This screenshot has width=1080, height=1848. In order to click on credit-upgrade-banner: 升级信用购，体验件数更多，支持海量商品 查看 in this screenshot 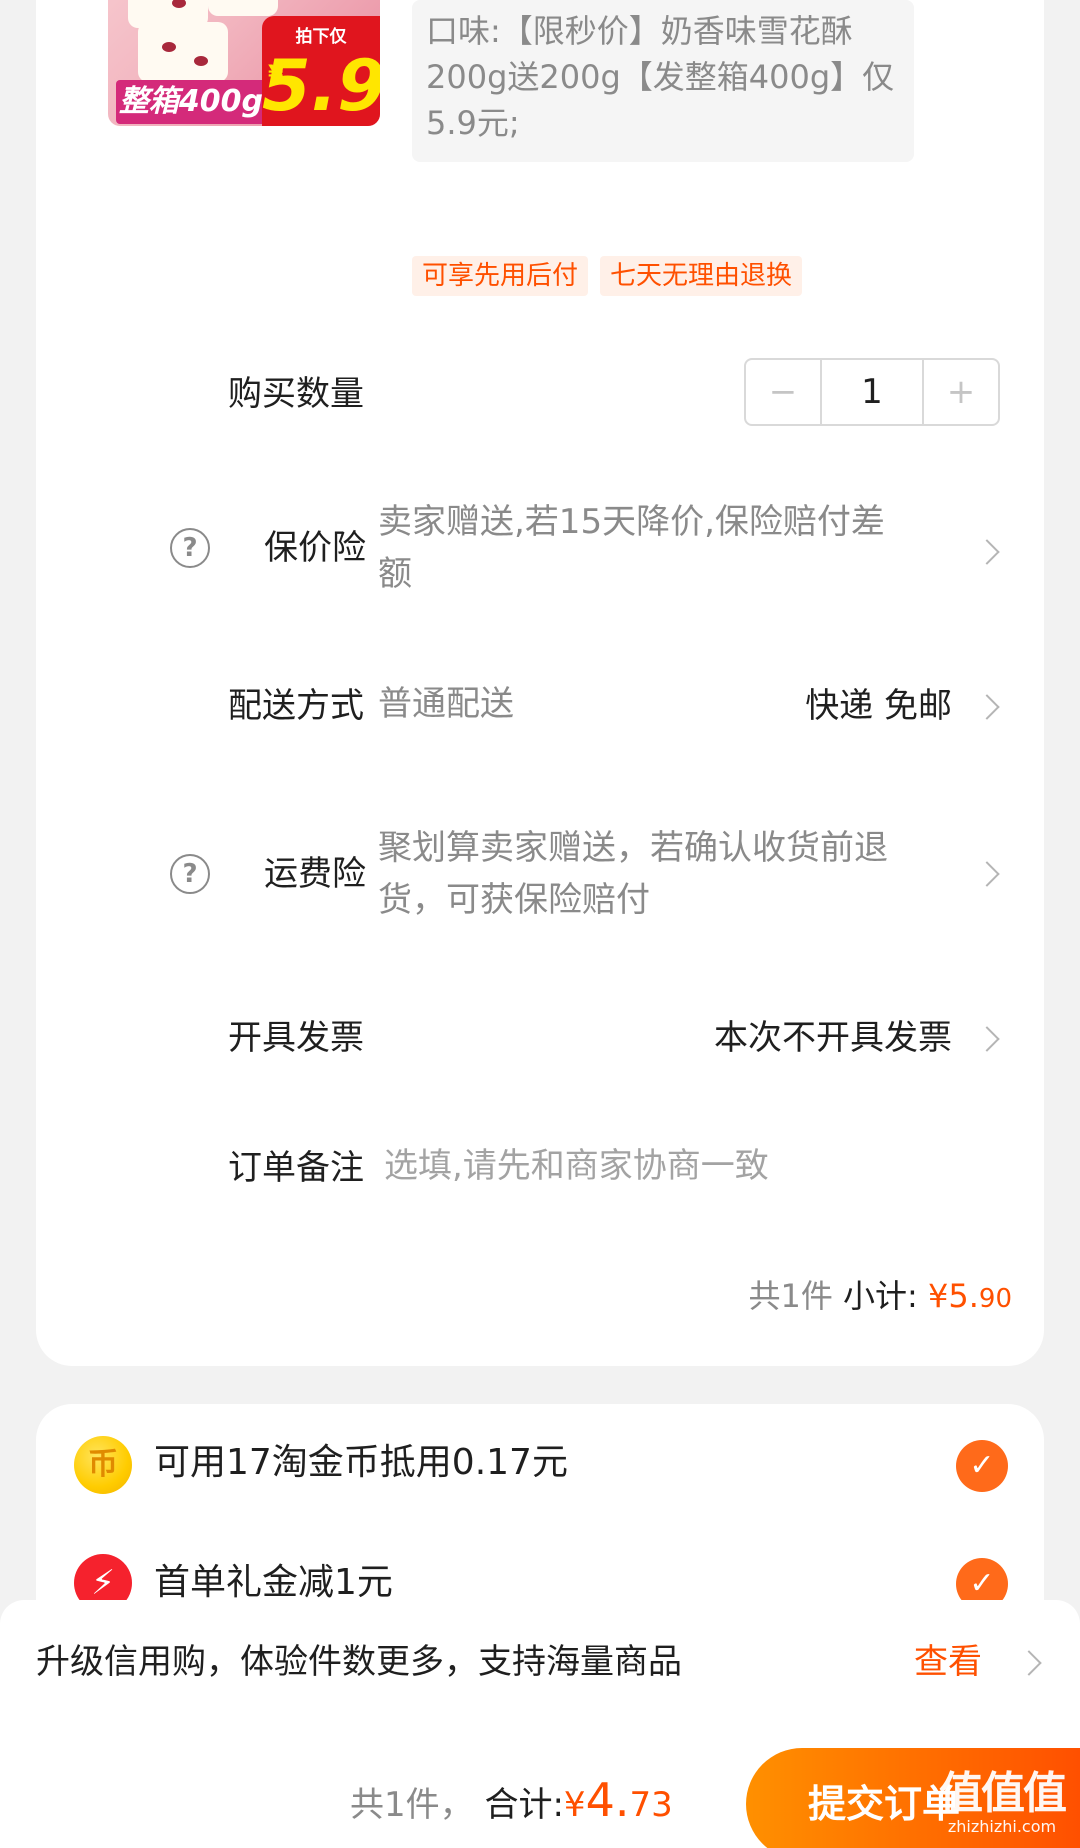, I will do `click(540, 1665)`.